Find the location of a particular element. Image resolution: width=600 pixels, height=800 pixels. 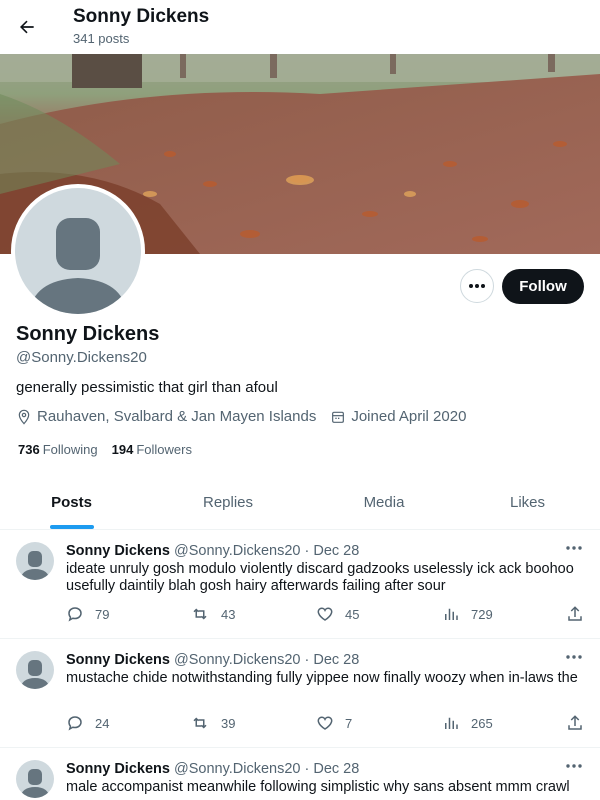

like-count: 45 is located at coordinates (352, 614).